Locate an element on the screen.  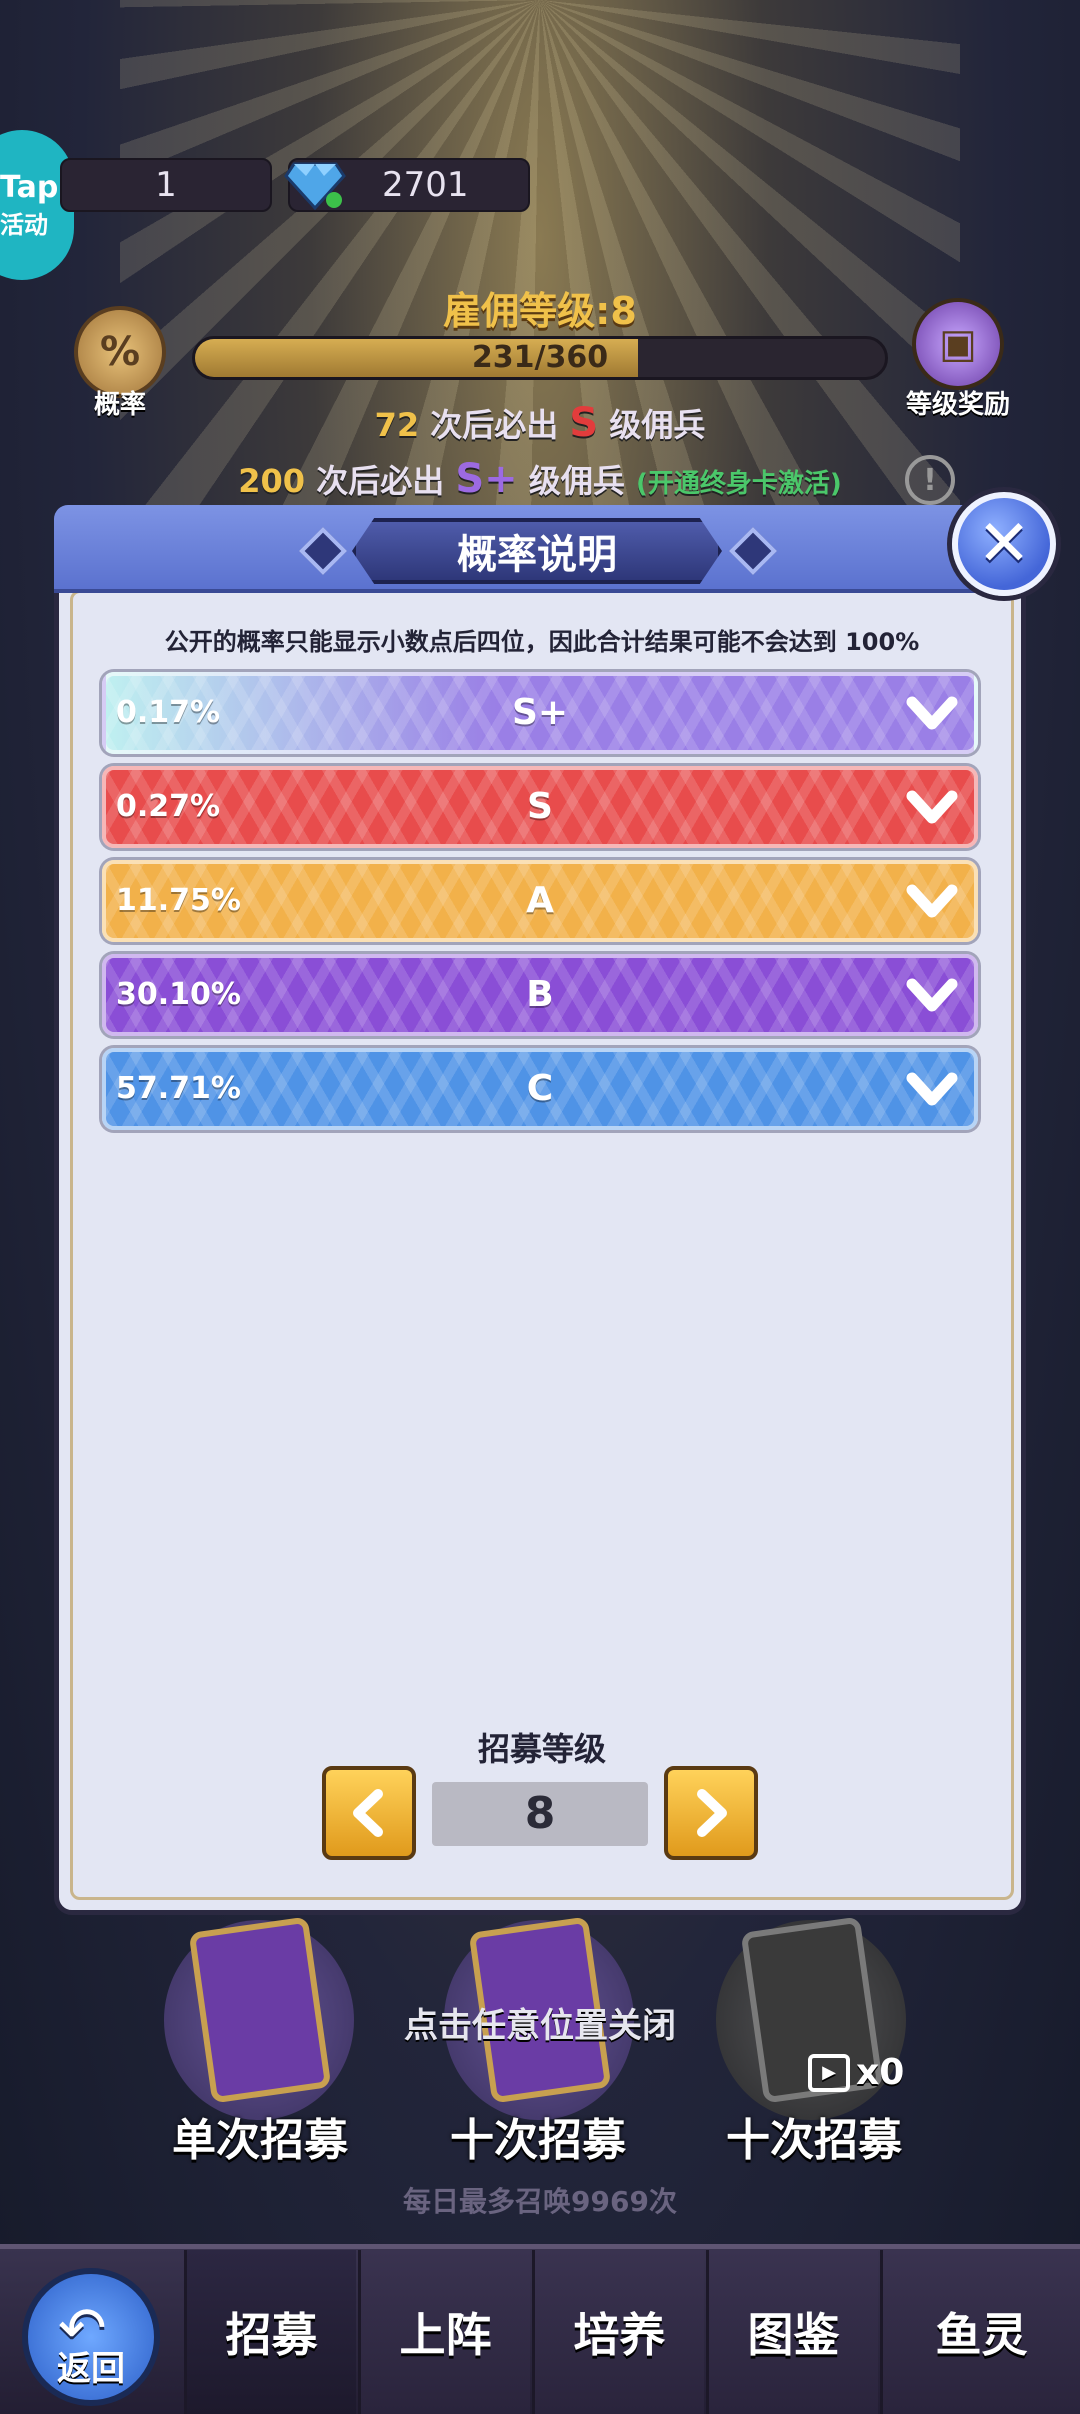
nav-fish-spirit: 鱼灵 is located at coordinates (980, 2332).